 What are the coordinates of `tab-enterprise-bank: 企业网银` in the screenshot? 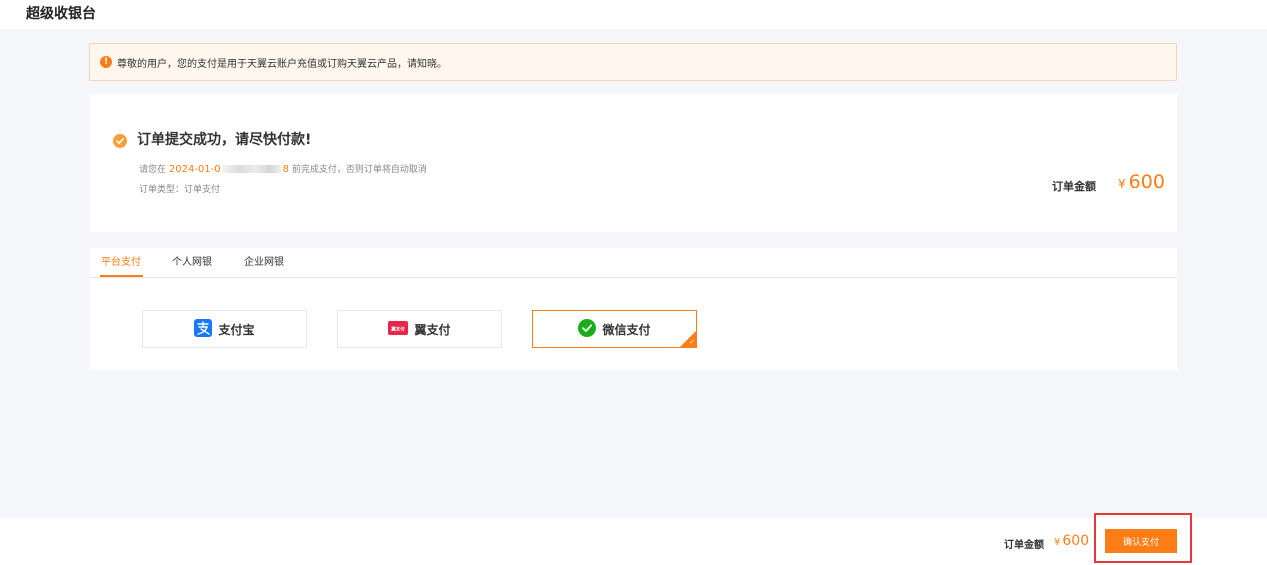 It's located at (264, 263).